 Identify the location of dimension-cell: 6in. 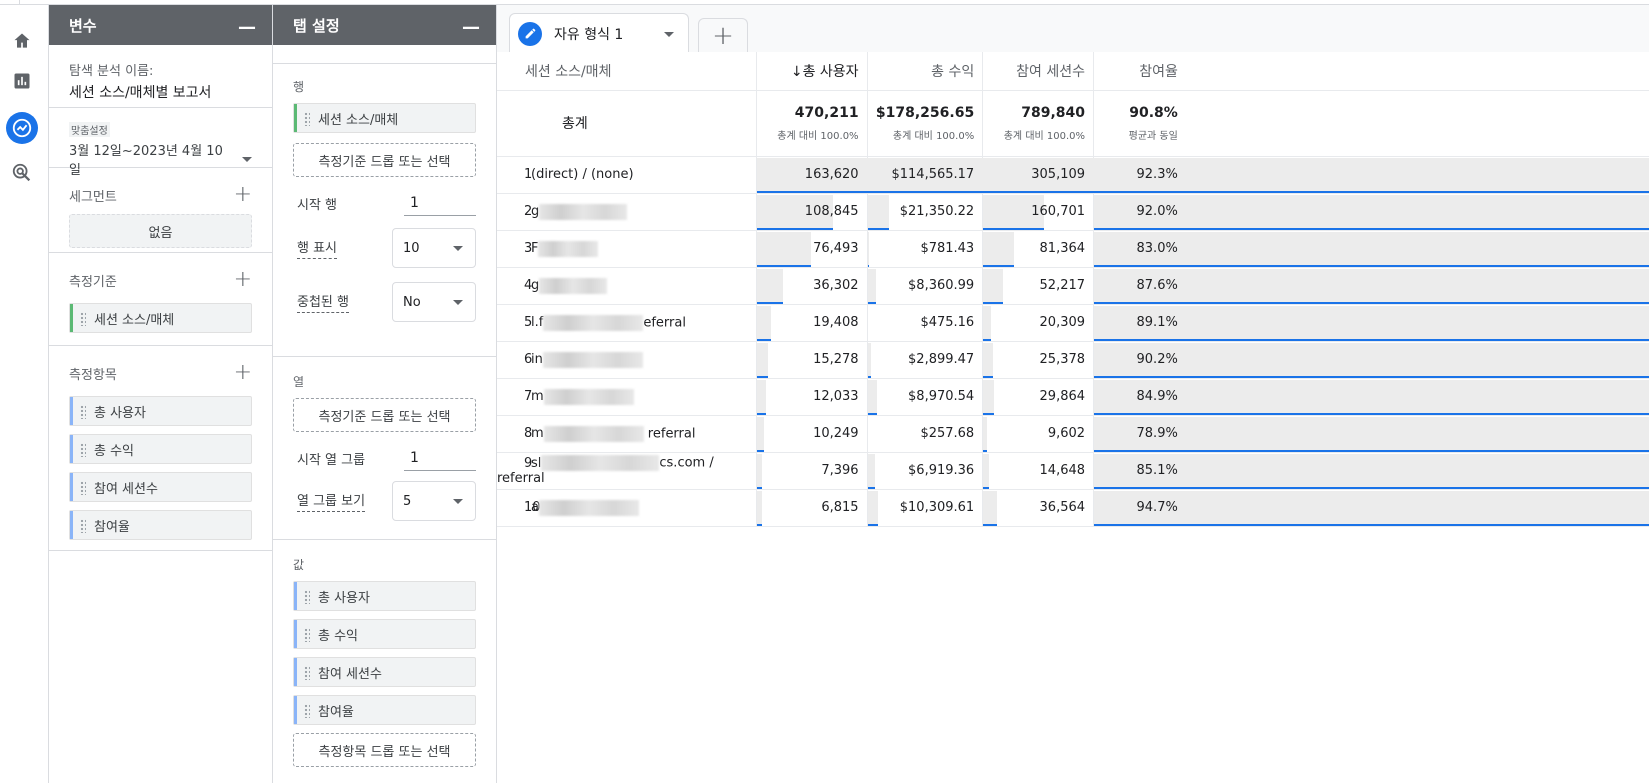
(627, 360).